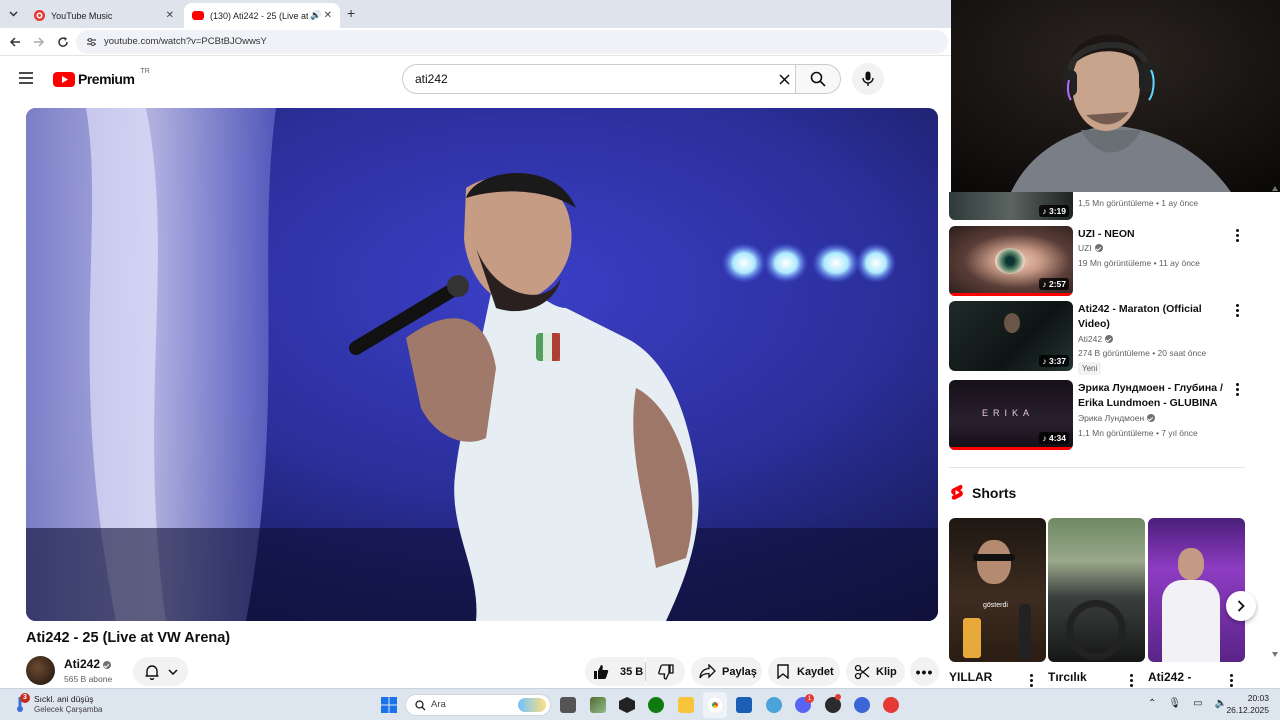  I want to click on chevron-down-icon, so click(13, 14).